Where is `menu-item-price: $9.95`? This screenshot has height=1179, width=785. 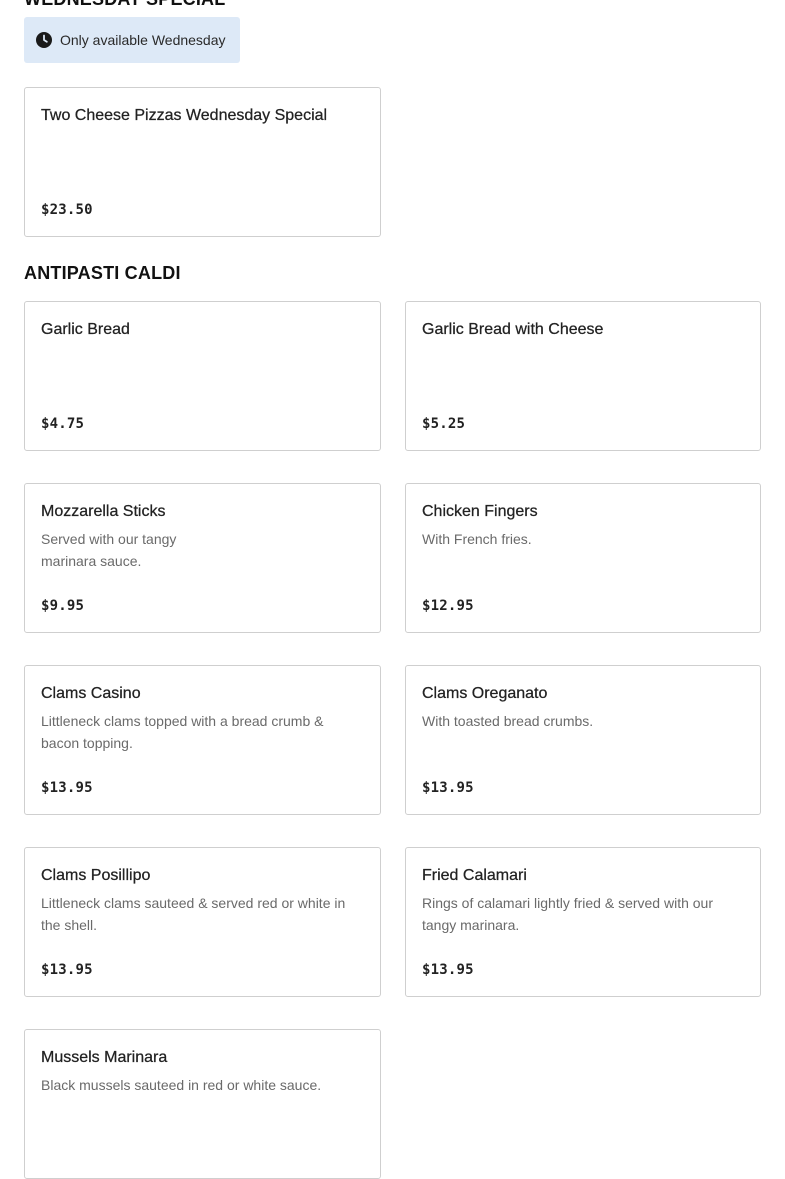
menu-item-price: $9.95 is located at coordinates (63, 606).